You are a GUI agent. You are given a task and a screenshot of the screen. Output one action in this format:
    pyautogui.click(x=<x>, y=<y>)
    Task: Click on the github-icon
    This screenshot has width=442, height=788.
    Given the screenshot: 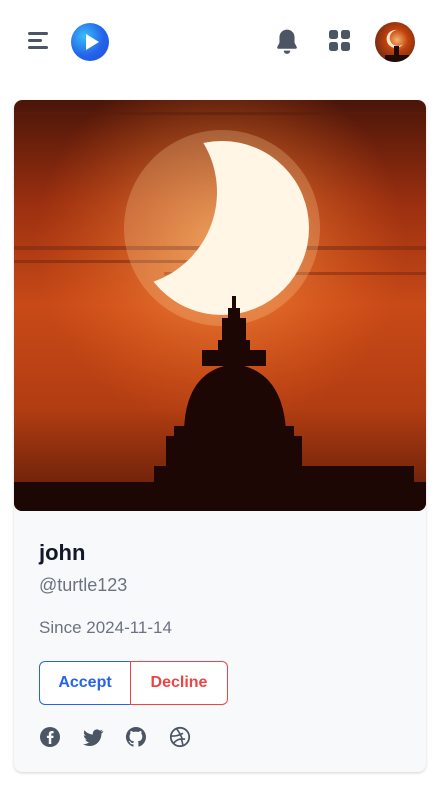 What is the action you would take?
    pyautogui.click(x=136, y=737)
    